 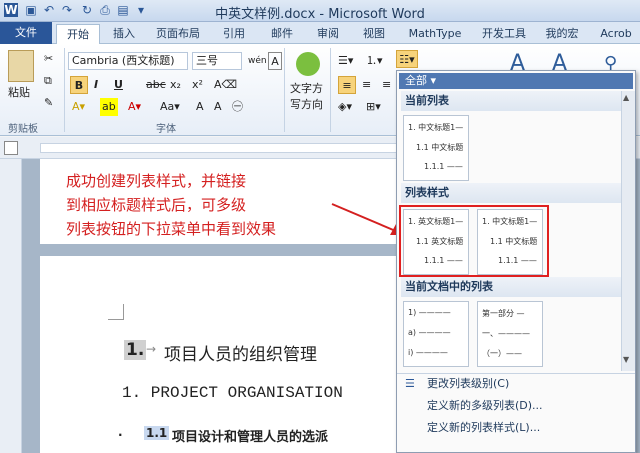 What do you see at coordinates (116, 312) in the screenshot?
I see `margin-mark` at bounding box center [116, 312].